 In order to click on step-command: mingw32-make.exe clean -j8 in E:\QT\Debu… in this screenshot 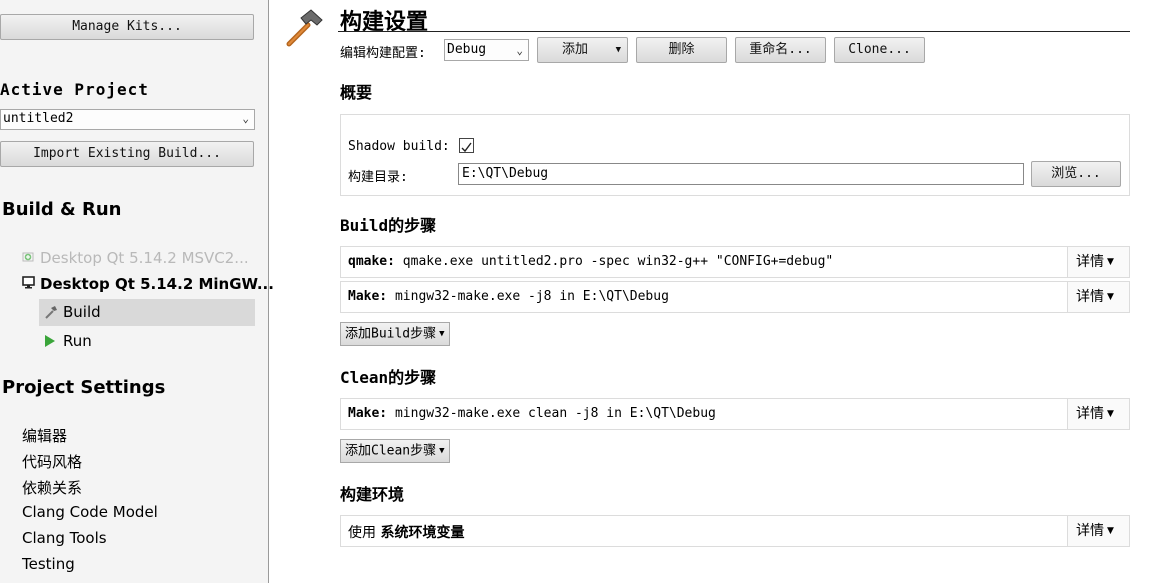, I will do `click(555, 413)`.